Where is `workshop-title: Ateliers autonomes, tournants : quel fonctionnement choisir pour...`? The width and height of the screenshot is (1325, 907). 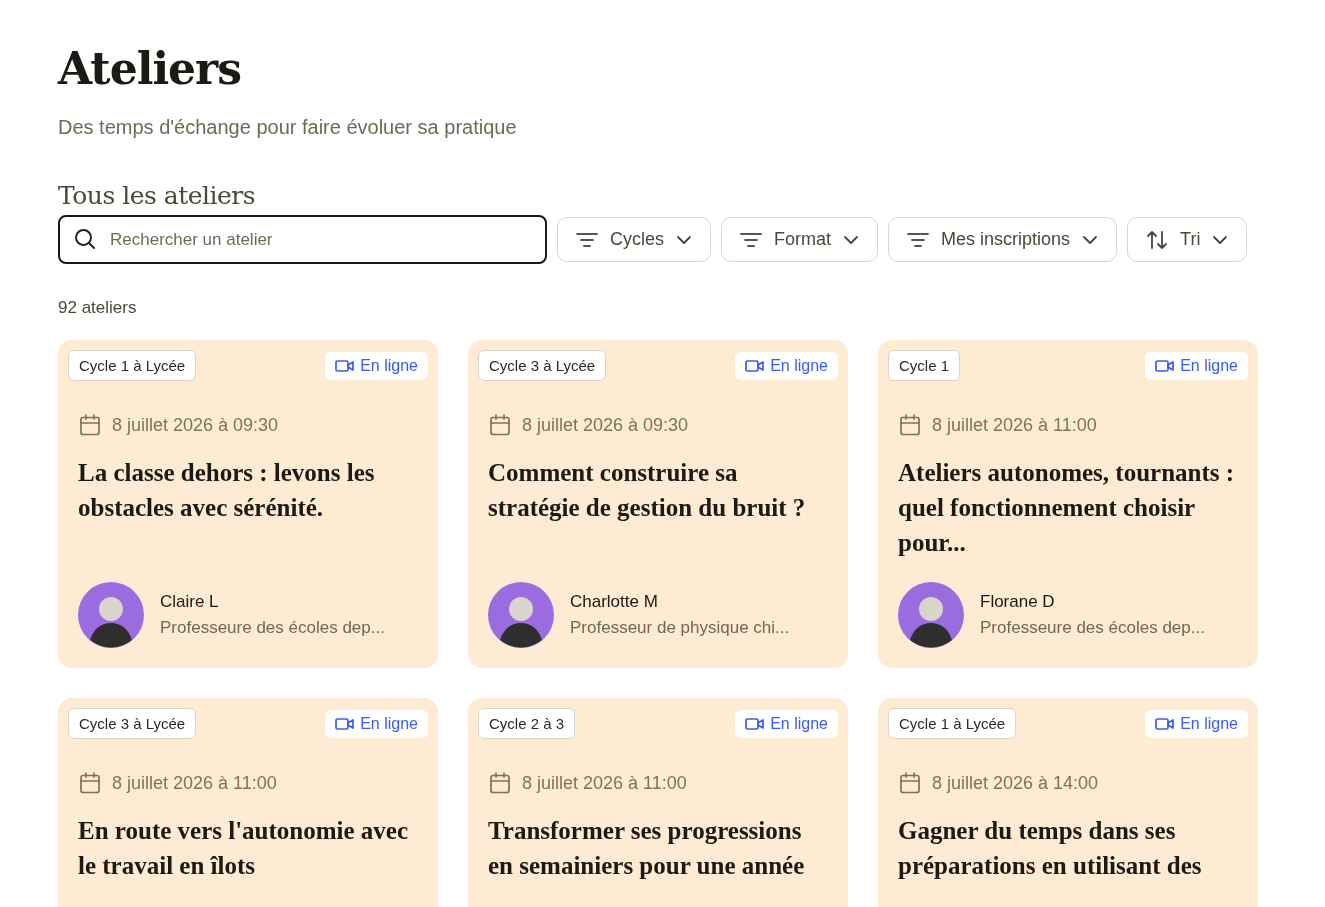
workshop-title: Ateliers autonomes, tournants : quel fonctionnement choisir pour... is located at coordinates (1067, 508).